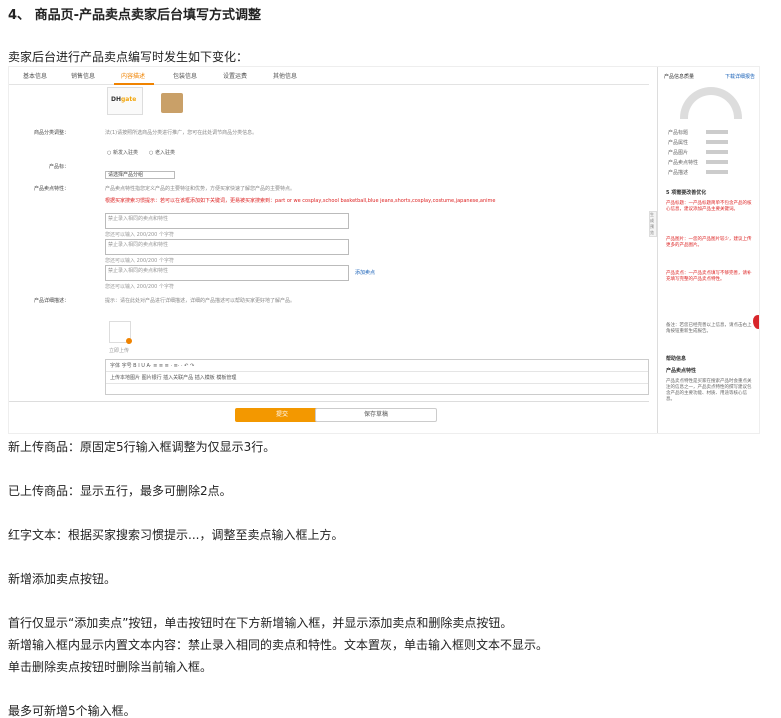 Image resolution: width=781 pixels, height=718 pixels. What do you see at coordinates (377, 366) in the screenshot?
I see `editor-toolbar: 字体 字号 B I U A· ≡ ≡ ≡ · ≡· · ↶ ↷` at bounding box center [377, 366].